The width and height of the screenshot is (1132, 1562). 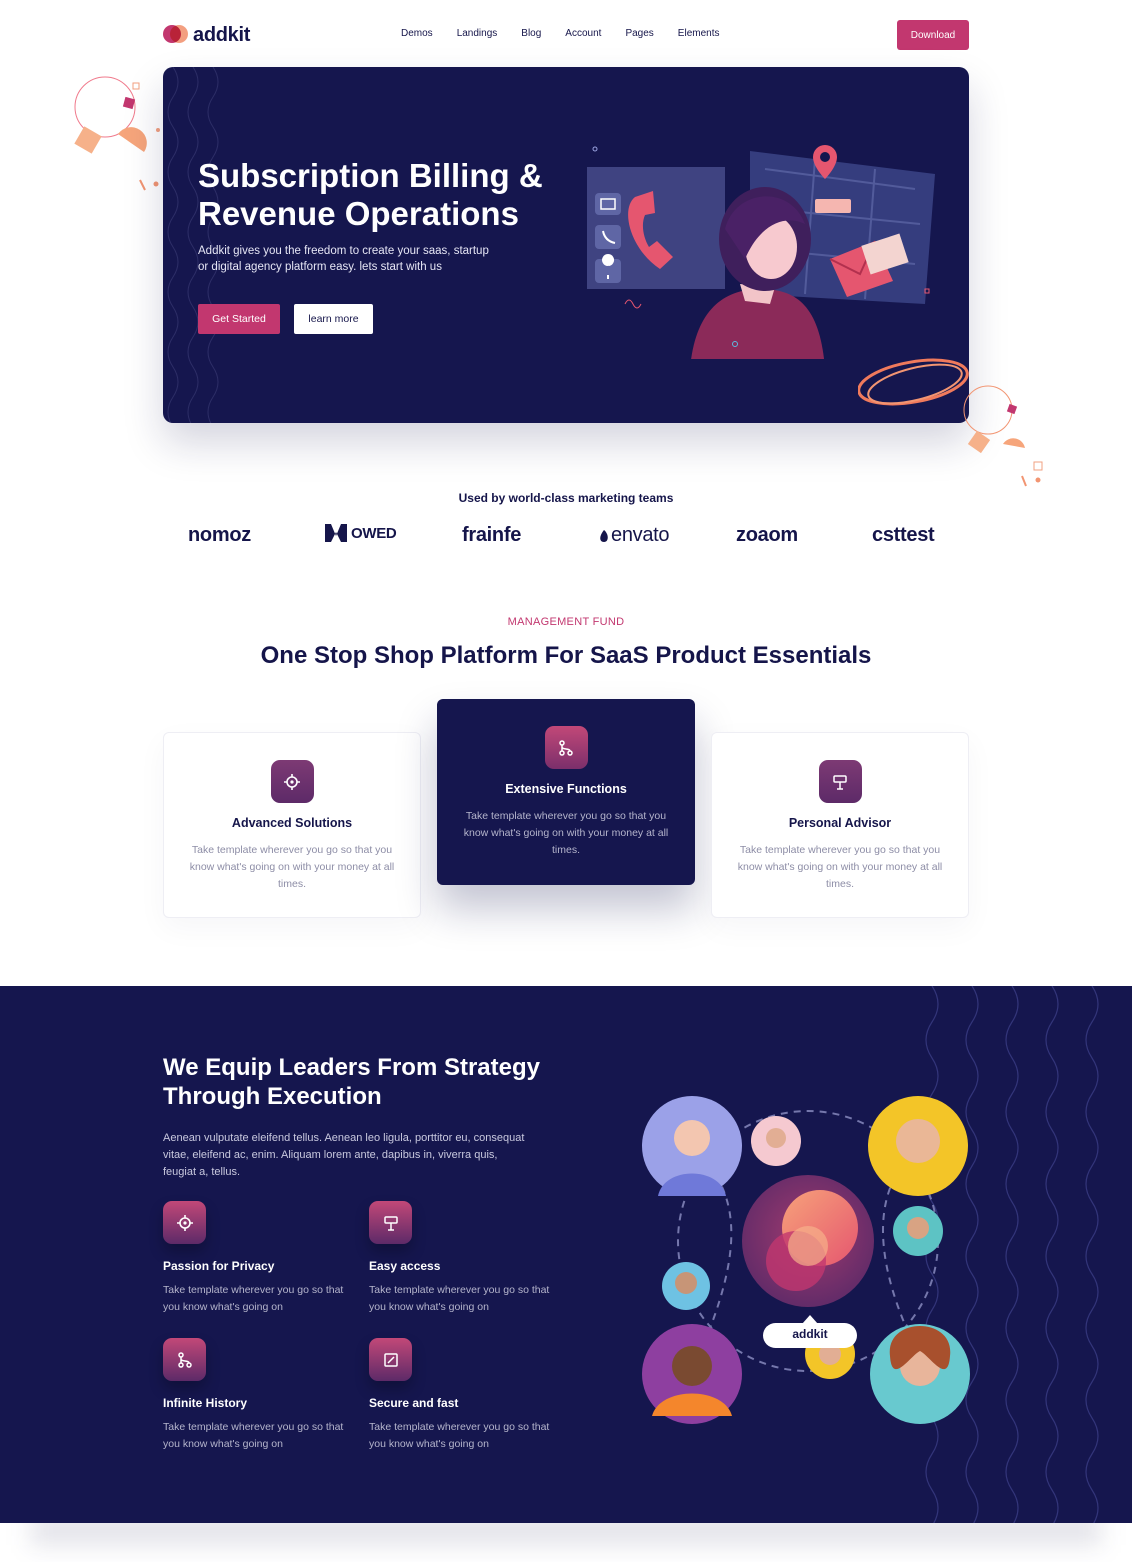 What do you see at coordinates (566, 622) in the screenshot?
I see `section-eyebrow: MANAGEMENT FUND` at bounding box center [566, 622].